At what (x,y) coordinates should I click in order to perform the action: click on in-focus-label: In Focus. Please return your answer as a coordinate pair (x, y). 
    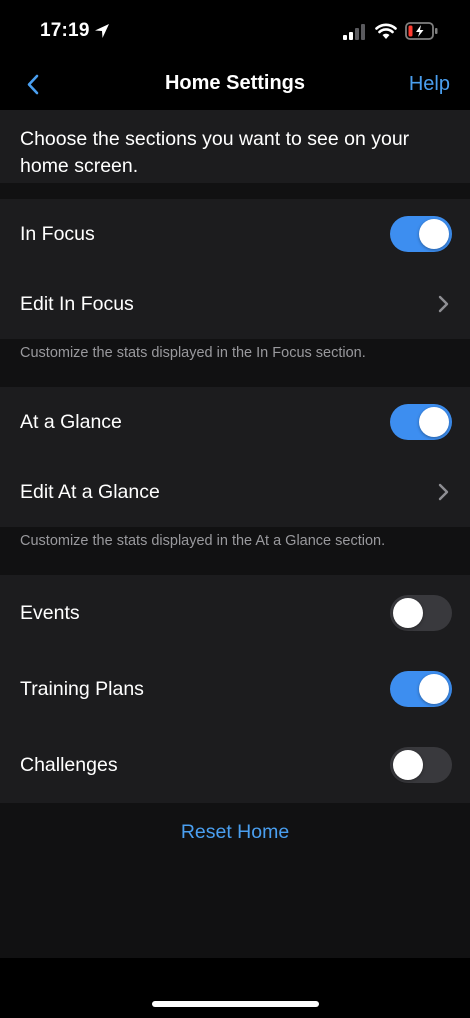
    Looking at the image, I should click on (57, 233).